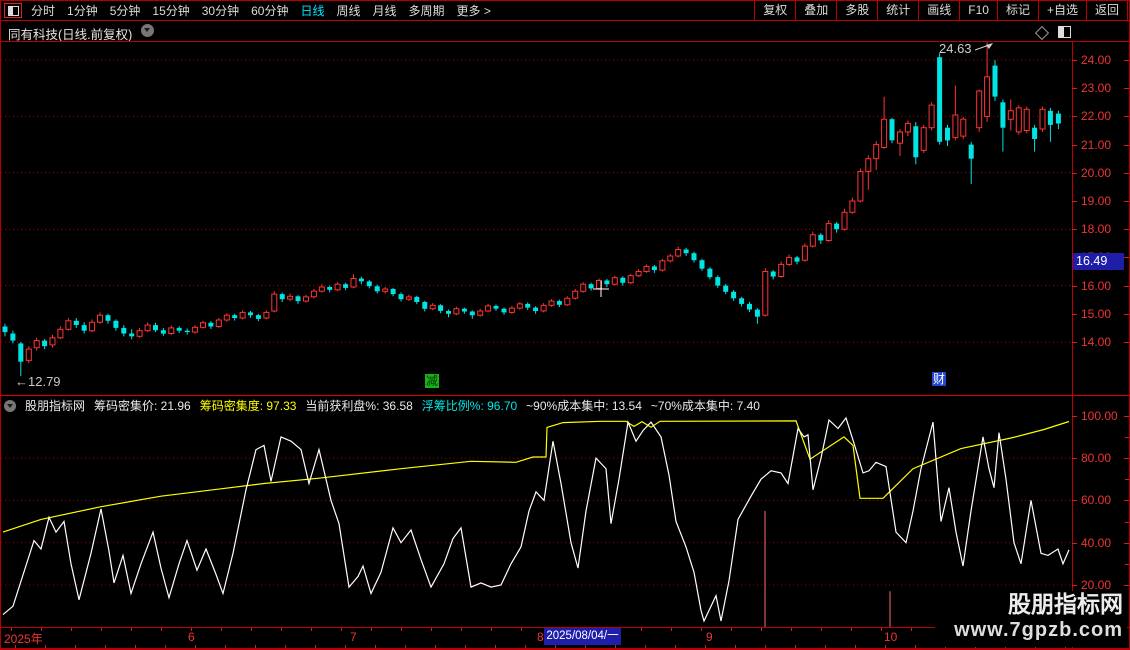 The height and width of the screenshot is (650, 1130). I want to click on date-label: 6, so click(191, 637).